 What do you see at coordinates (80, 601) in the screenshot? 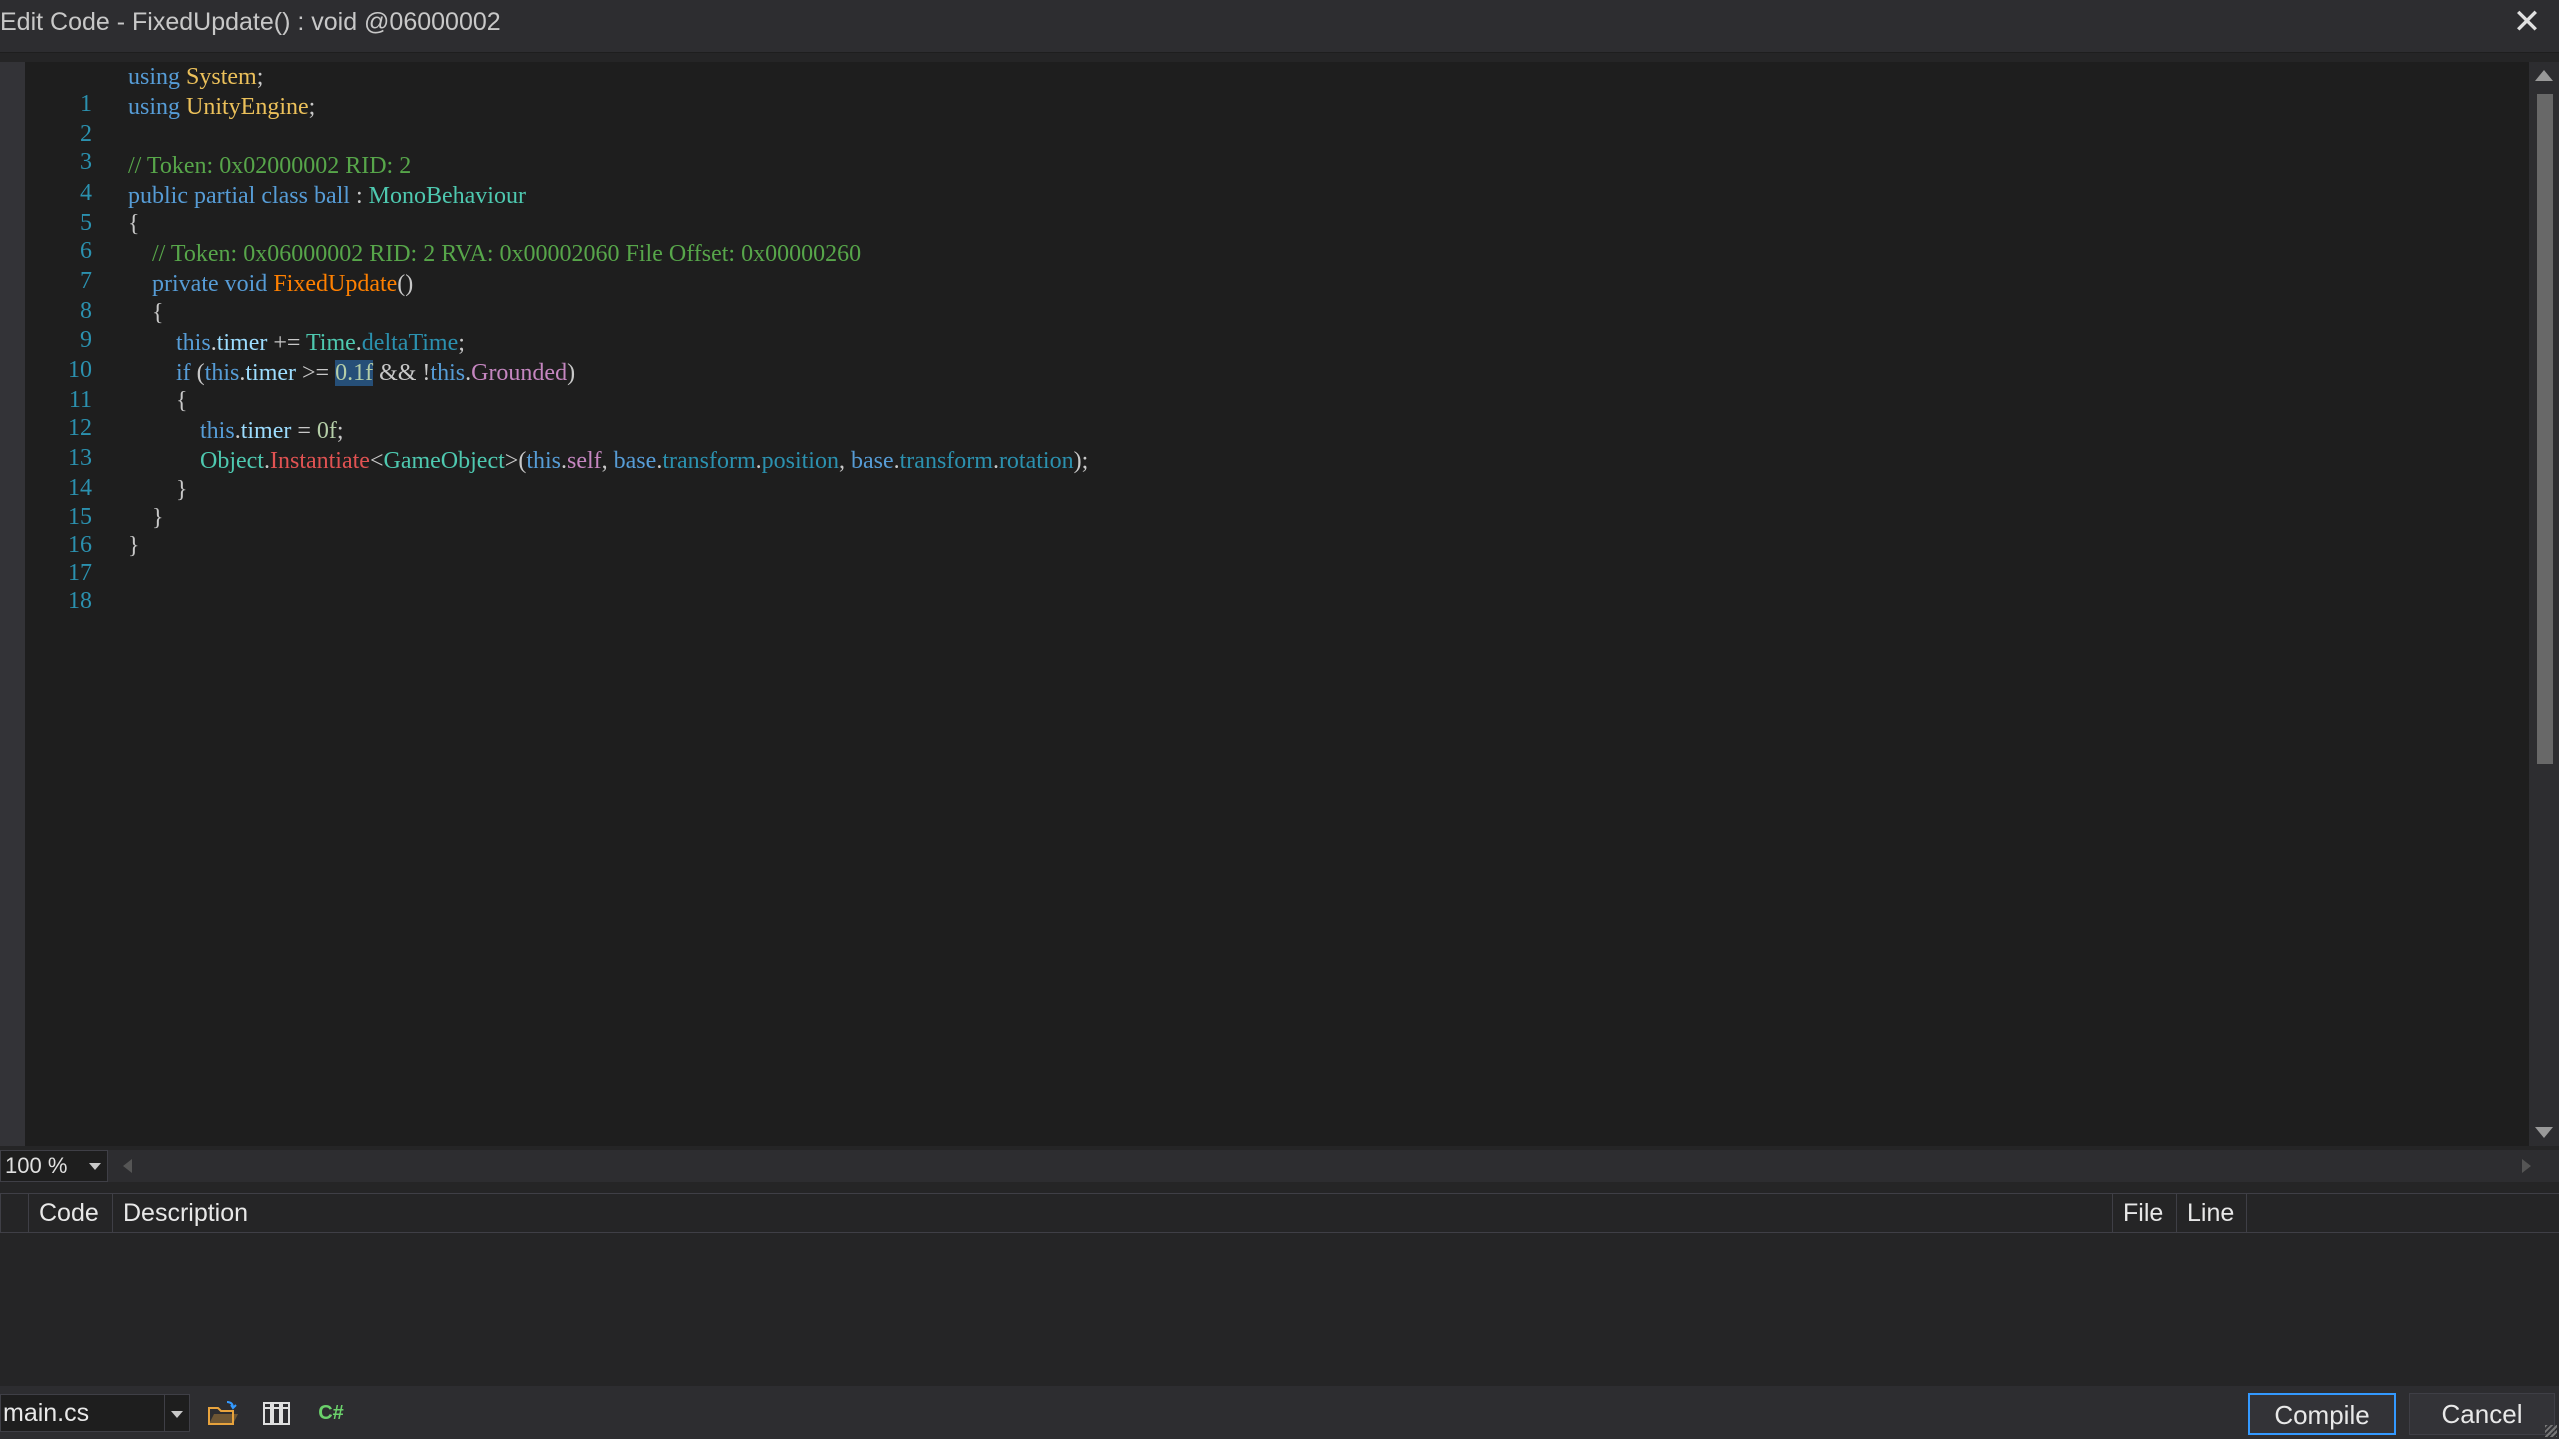
I see `line-number: 18` at bounding box center [80, 601].